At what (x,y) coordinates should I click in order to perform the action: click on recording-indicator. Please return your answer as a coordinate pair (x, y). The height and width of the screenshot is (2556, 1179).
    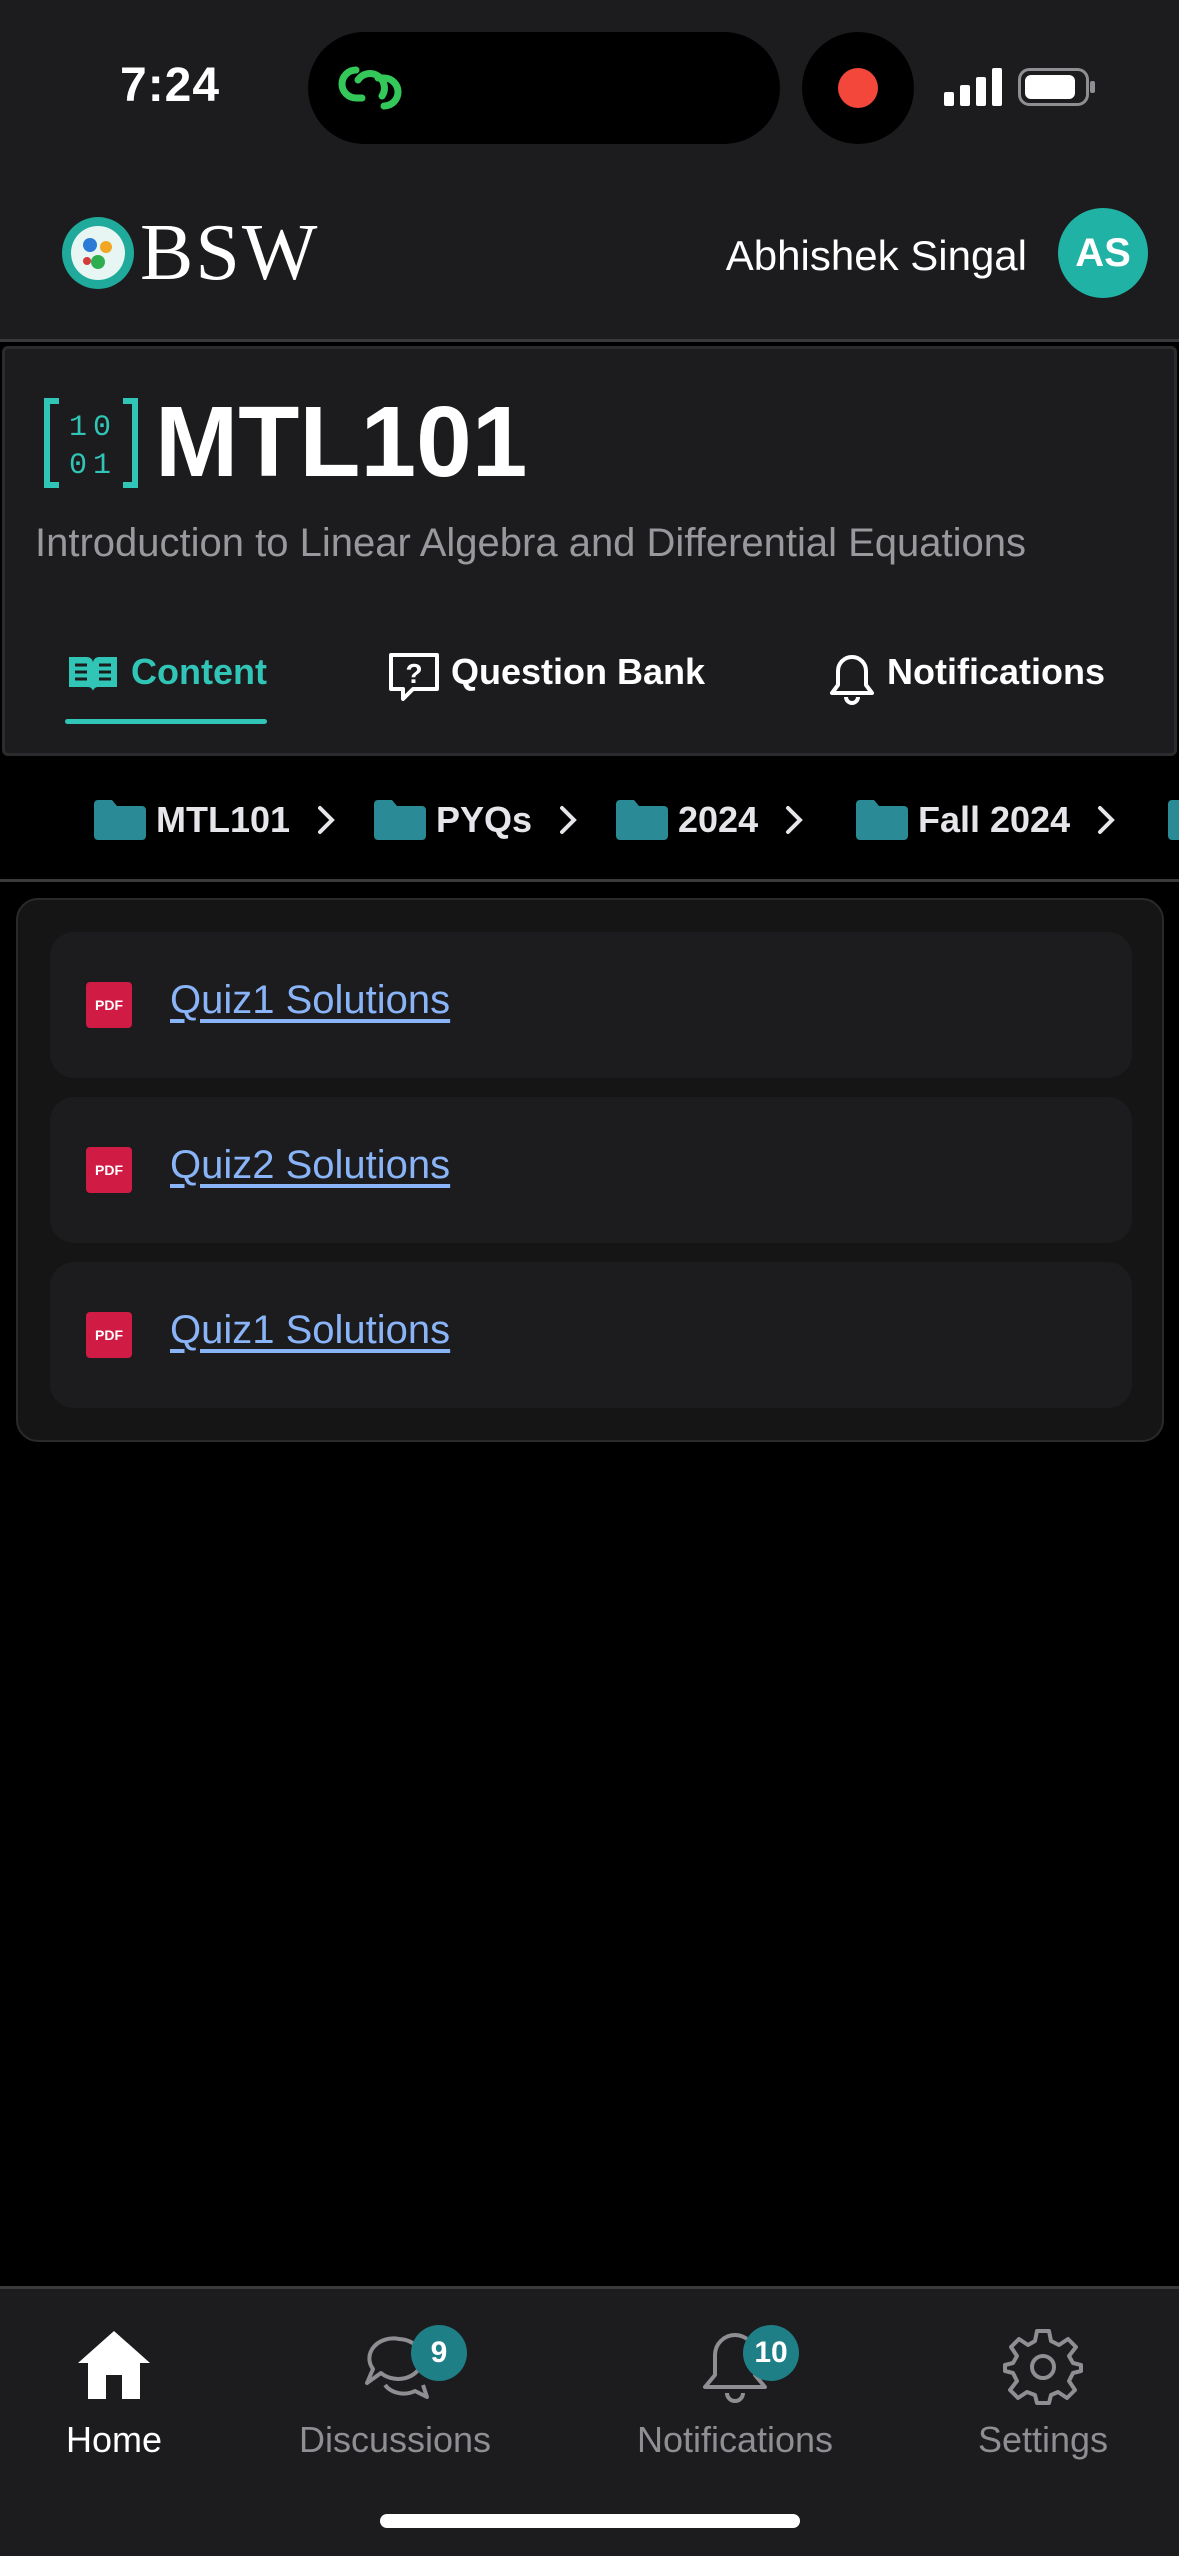
    Looking at the image, I should click on (858, 88).